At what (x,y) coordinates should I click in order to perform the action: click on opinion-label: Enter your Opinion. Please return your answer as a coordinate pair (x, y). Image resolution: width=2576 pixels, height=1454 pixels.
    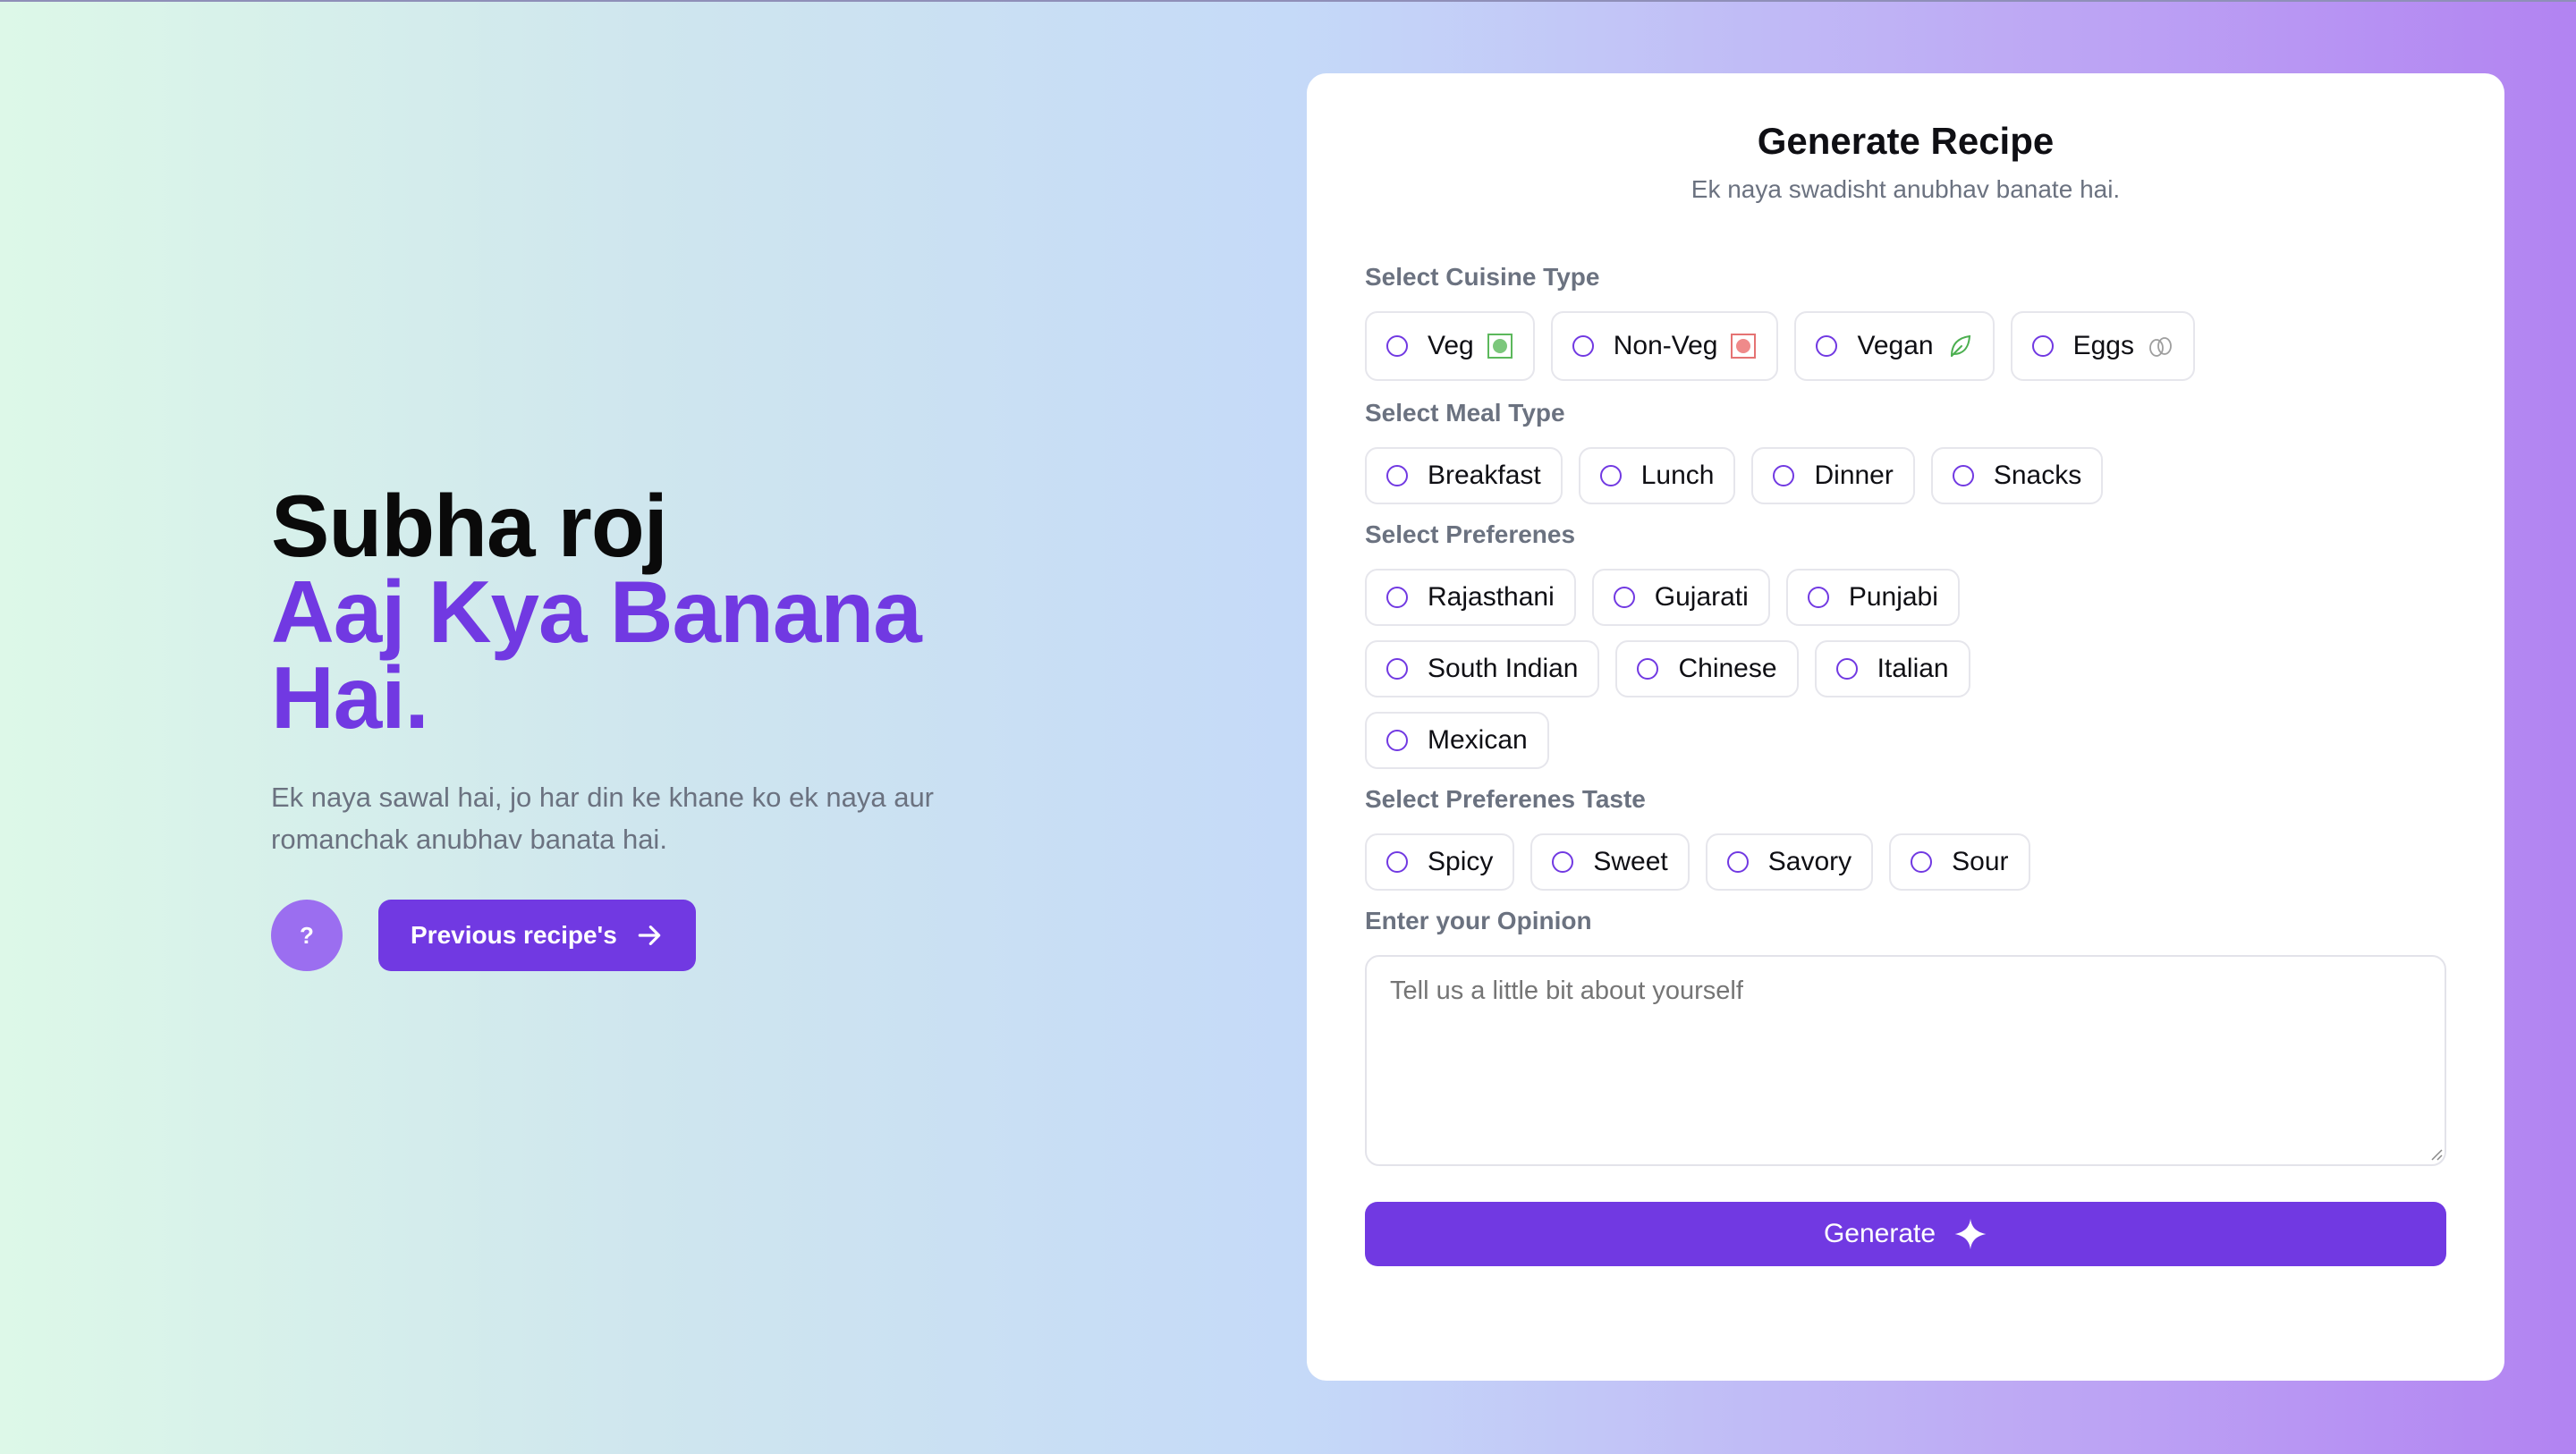
    Looking at the image, I should click on (1478, 921).